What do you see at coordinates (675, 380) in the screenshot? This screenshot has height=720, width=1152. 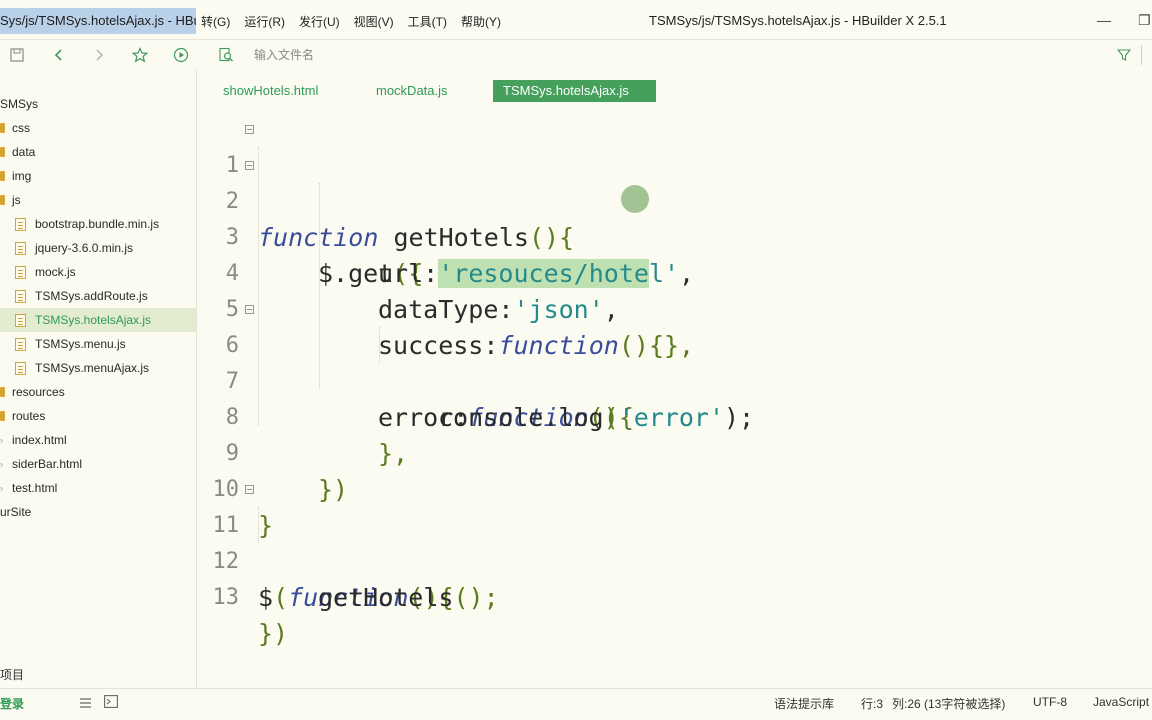 I see `code-line: 7 console.log('error');` at bounding box center [675, 380].